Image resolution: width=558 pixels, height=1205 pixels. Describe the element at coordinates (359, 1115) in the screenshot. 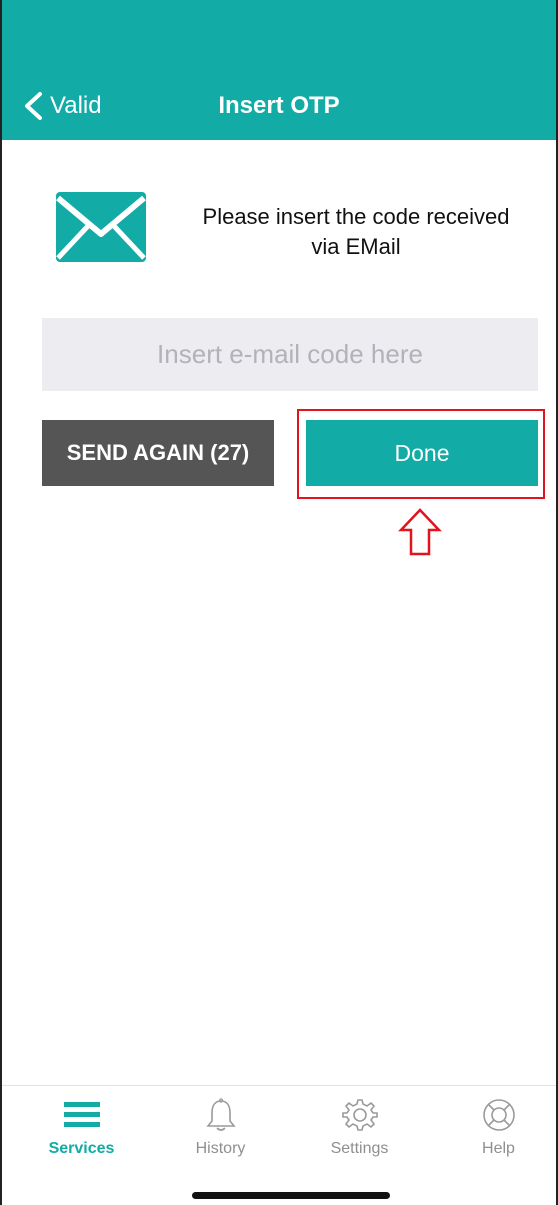

I see `gear-icon` at that location.